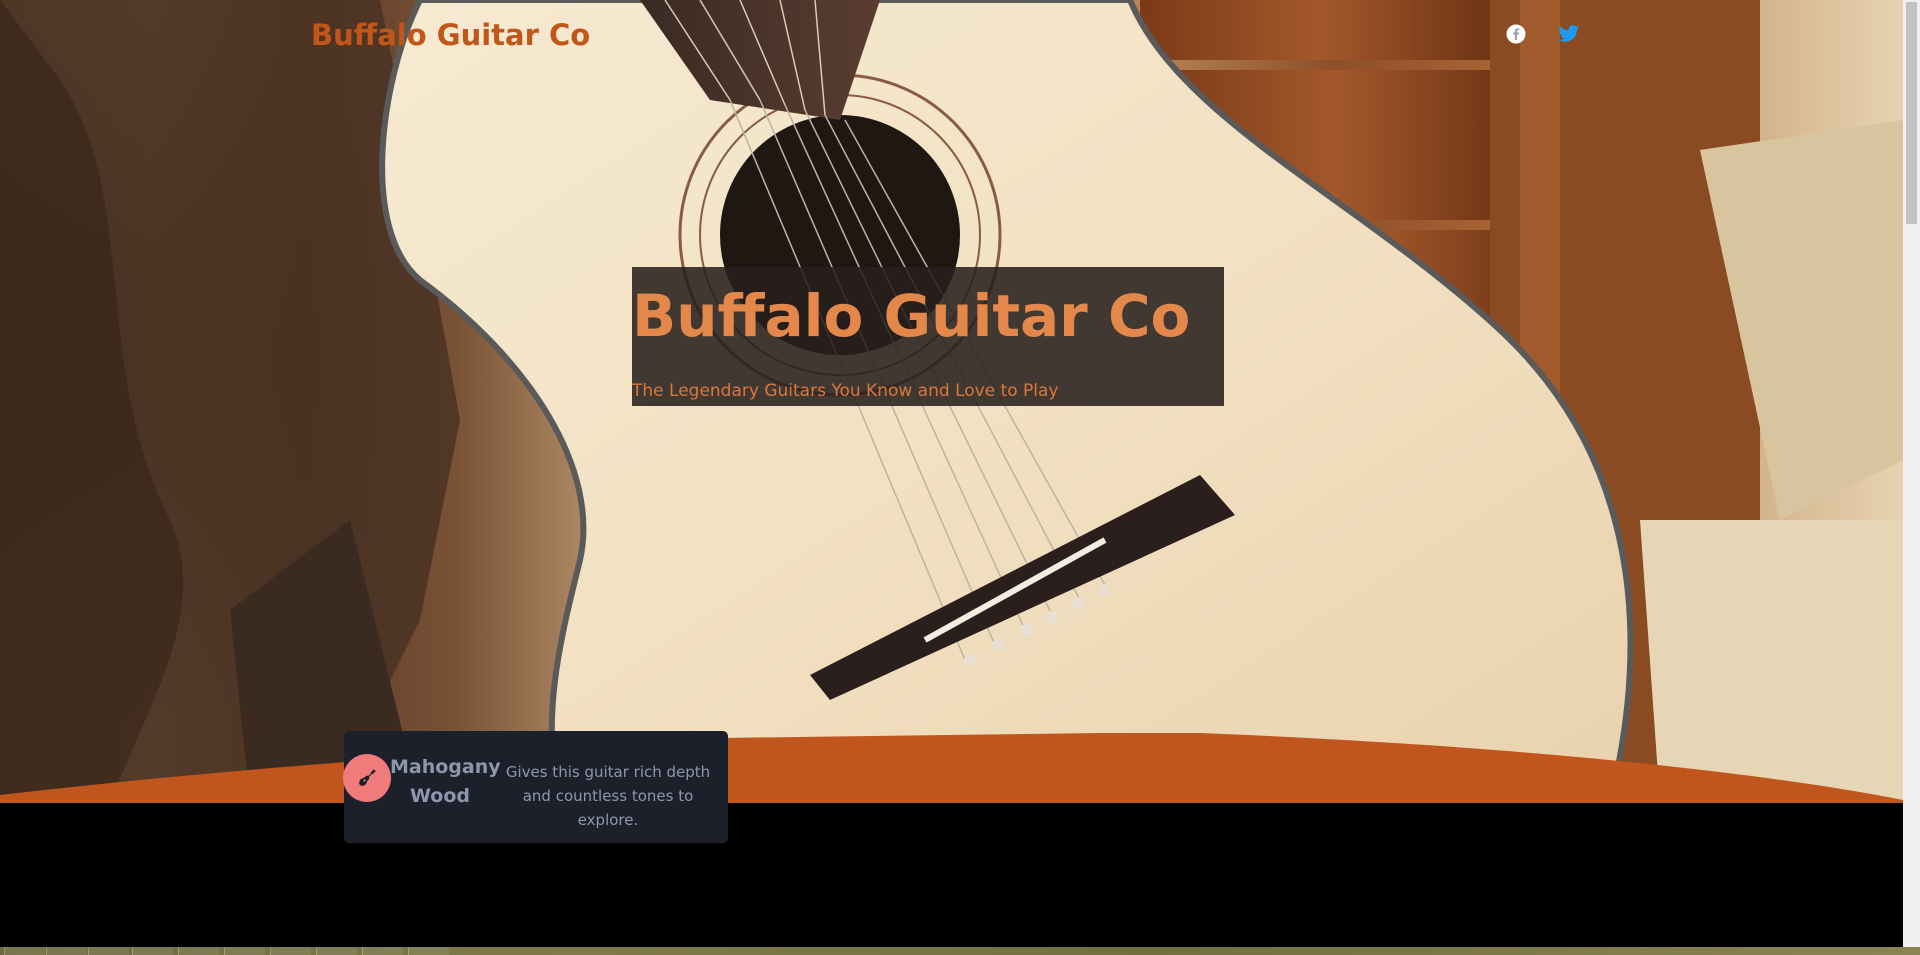 This screenshot has height=955, width=1920. Describe the element at coordinates (450, 35) in the screenshot. I see `brand-logo-link: Buffalo Guitar Co` at that location.